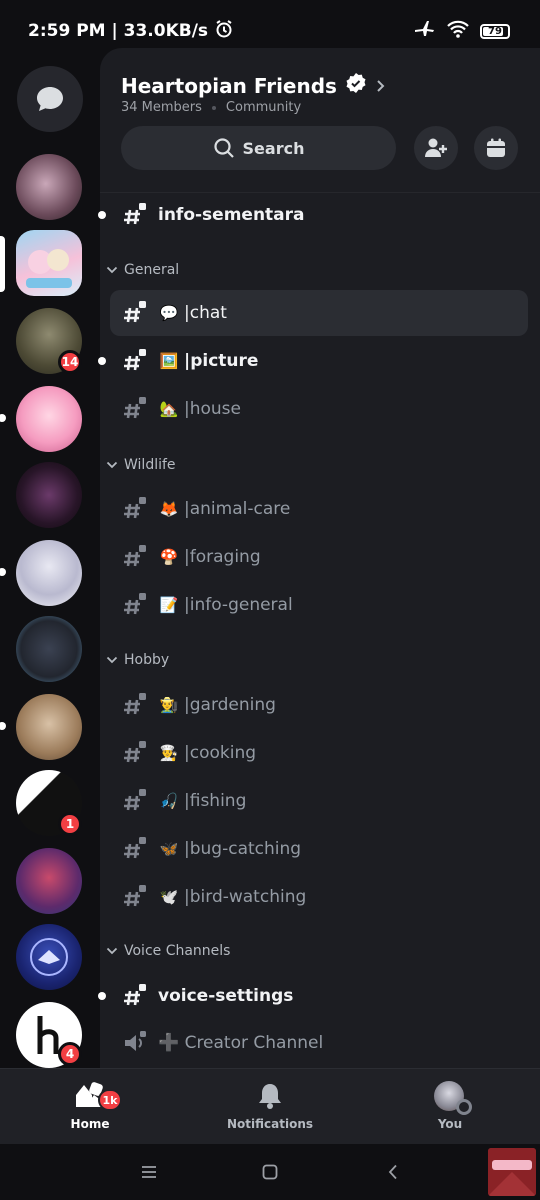 The width and height of the screenshot is (540, 1200). What do you see at coordinates (381, 86) in the screenshot?
I see `chevron-right-icon` at bounding box center [381, 86].